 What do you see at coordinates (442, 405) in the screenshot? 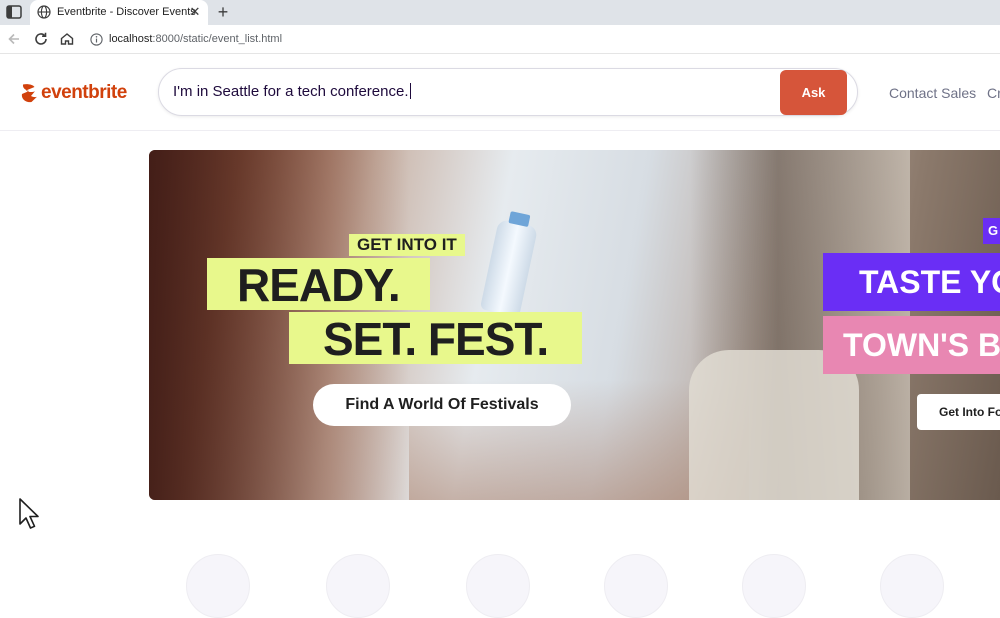
I see `find-festivals-button: Find A World Of Festivals` at bounding box center [442, 405].